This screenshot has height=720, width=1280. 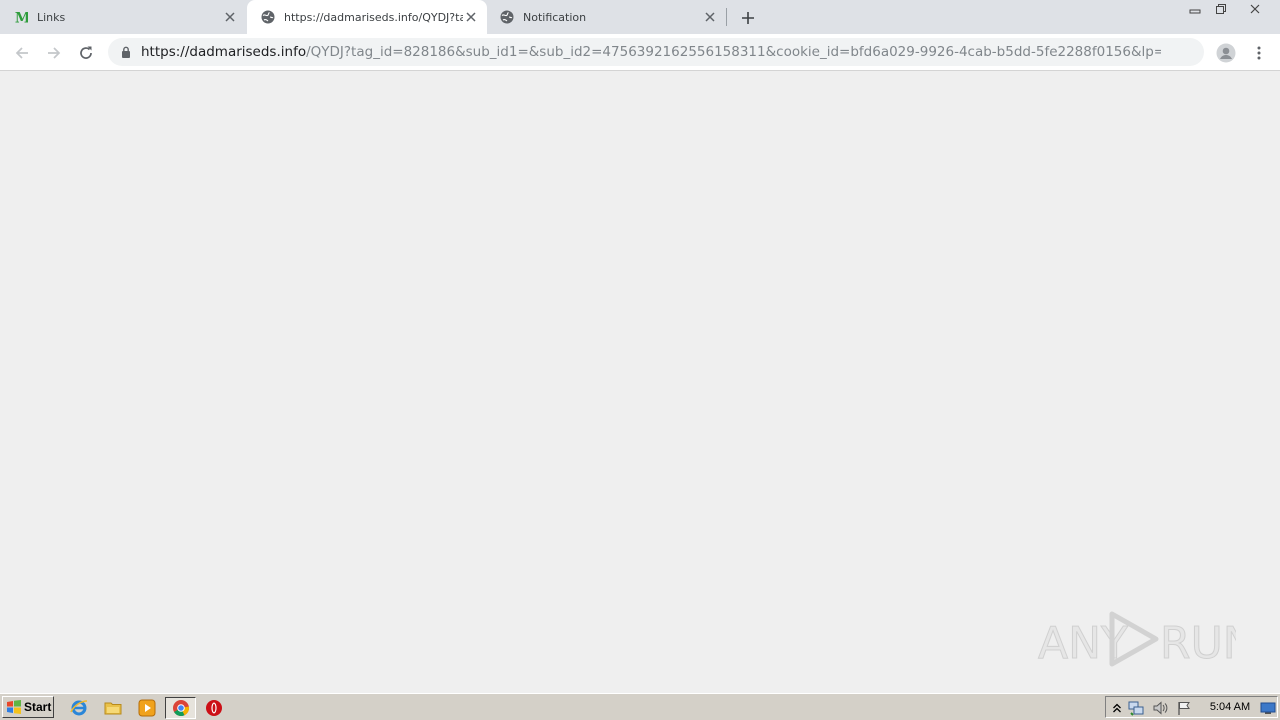 I want to click on menu-button, so click(x=1259, y=53).